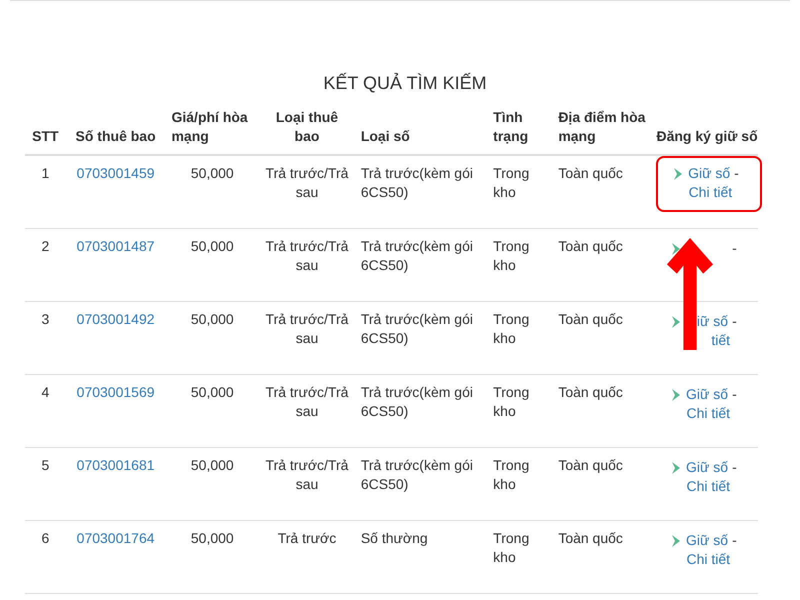  I want to click on row-number: 1, so click(45, 173).